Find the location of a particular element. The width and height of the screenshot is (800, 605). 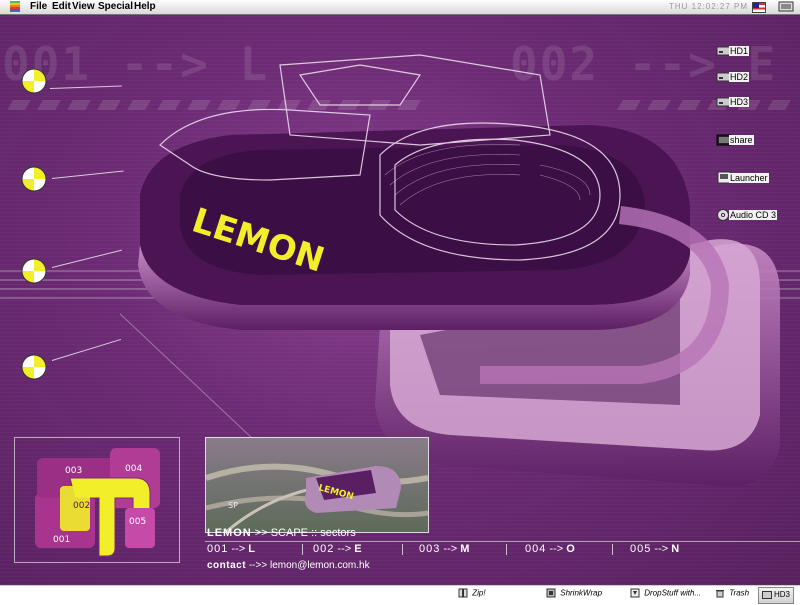

sector-number: 004 is located at coordinates (536, 549).